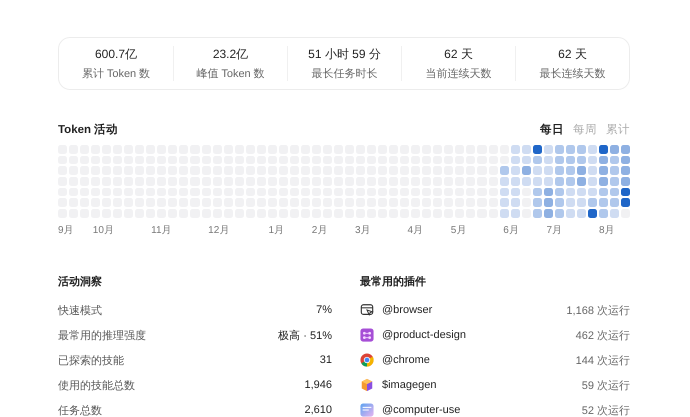 The width and height of the screenshot is (690, 417). Describe the element at coordinates (585, 129) in the screenshot. I see `range-tab: 每周` at that location.